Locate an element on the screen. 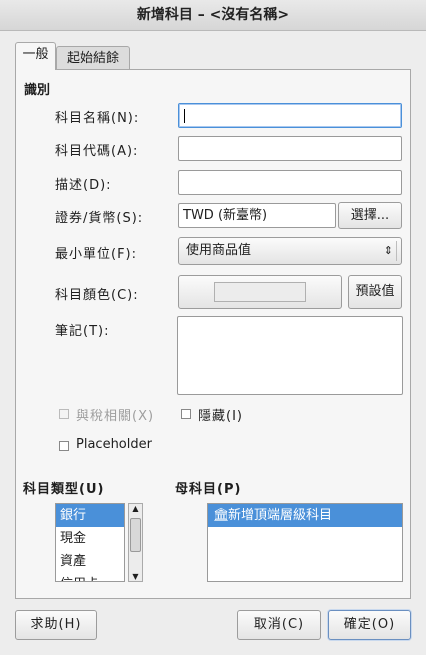  placeholder-label: Placeholder is located at coordinates (114, 444).